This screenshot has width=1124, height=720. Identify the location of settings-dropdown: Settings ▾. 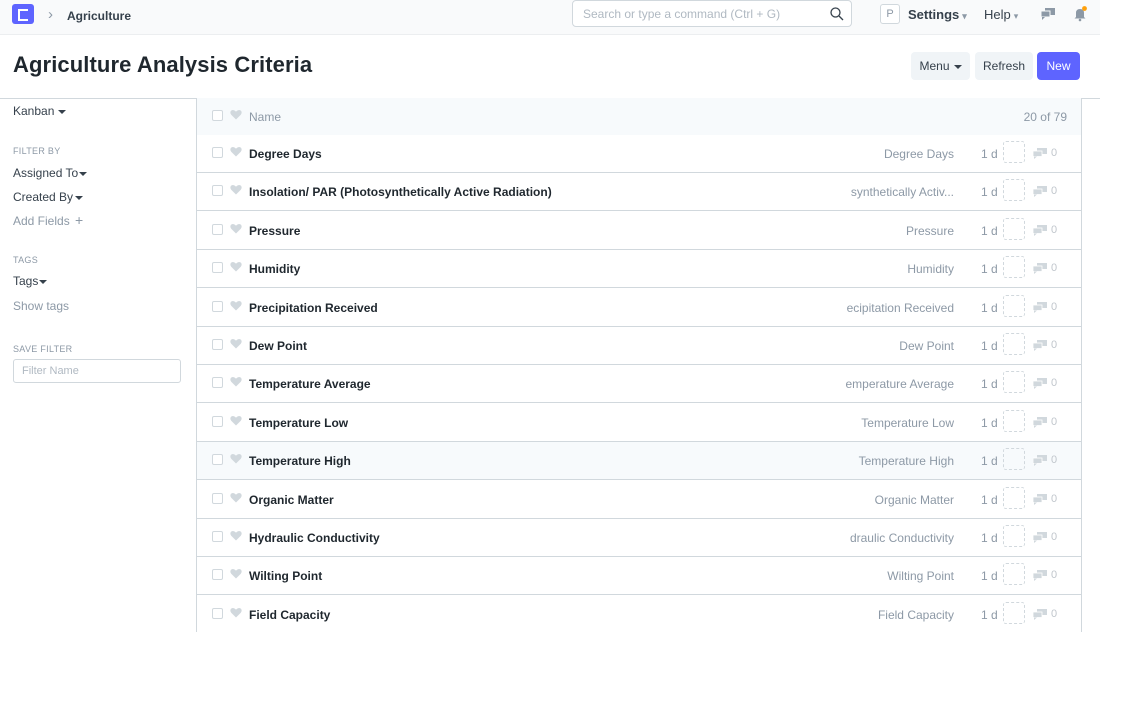
(937, 14).